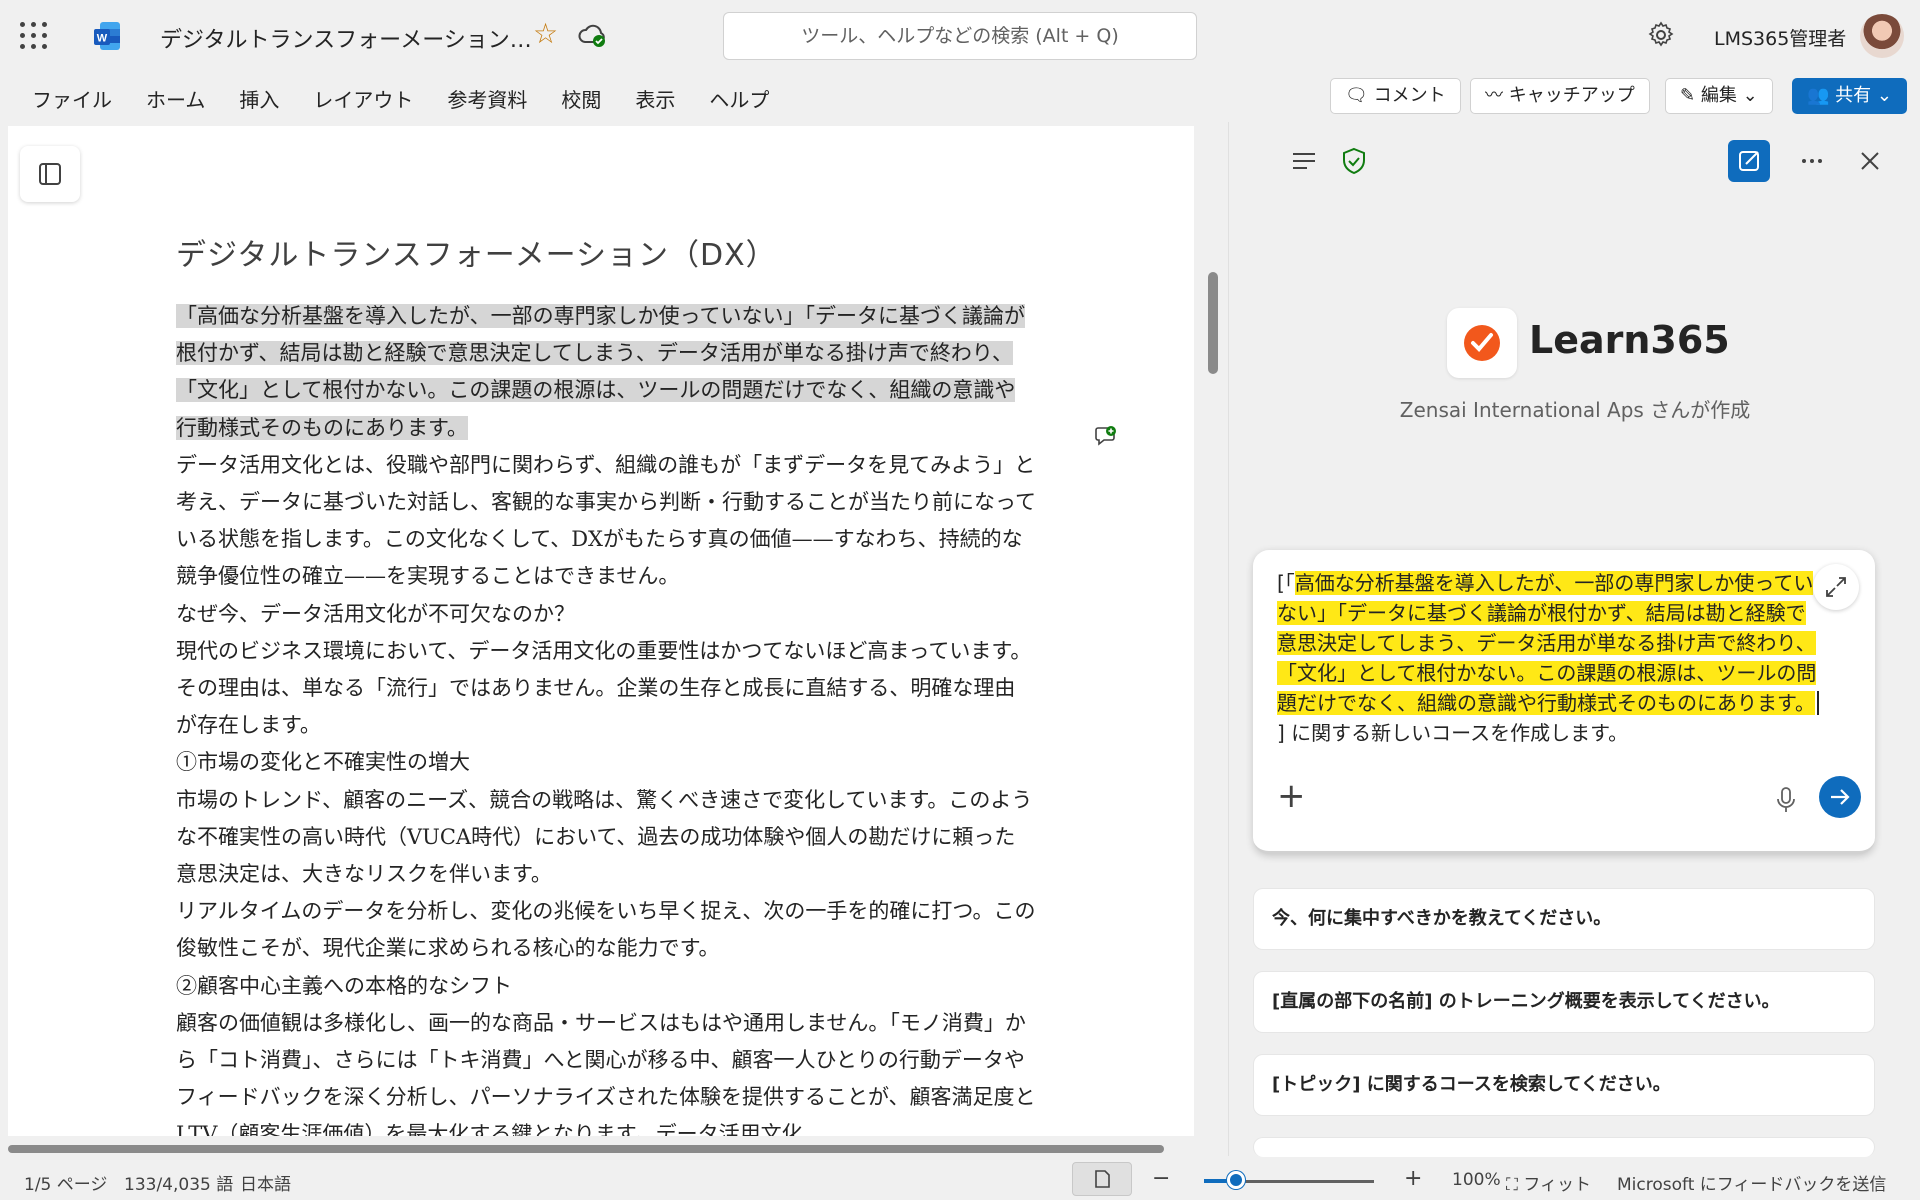 The height and width of the screenshot is (1200, 1920). What do you see at coordinates (1236, 1180) in the screenshot?
I see `zoom-slider-thumb` at bounding box center [1236, 1180].